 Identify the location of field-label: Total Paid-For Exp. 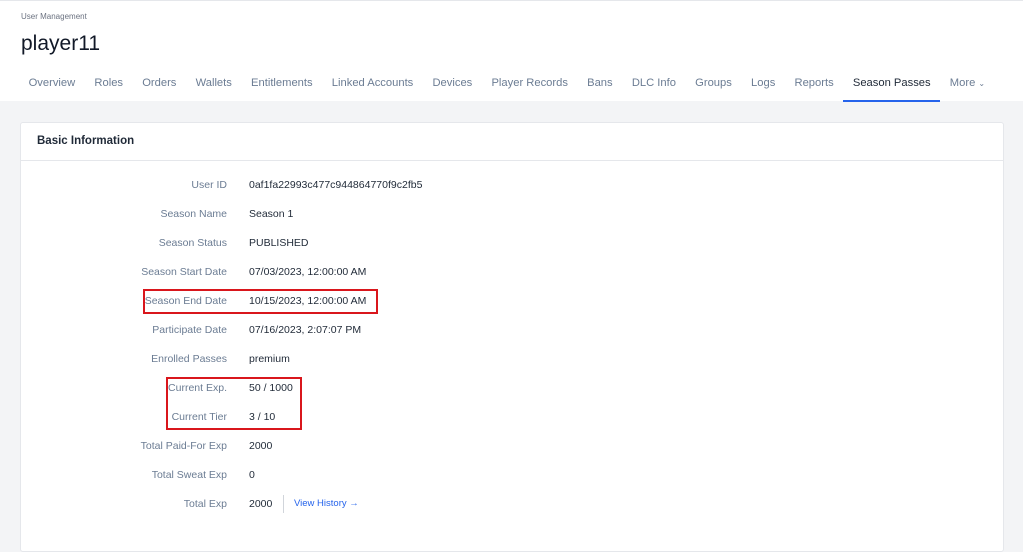
(183, 446).